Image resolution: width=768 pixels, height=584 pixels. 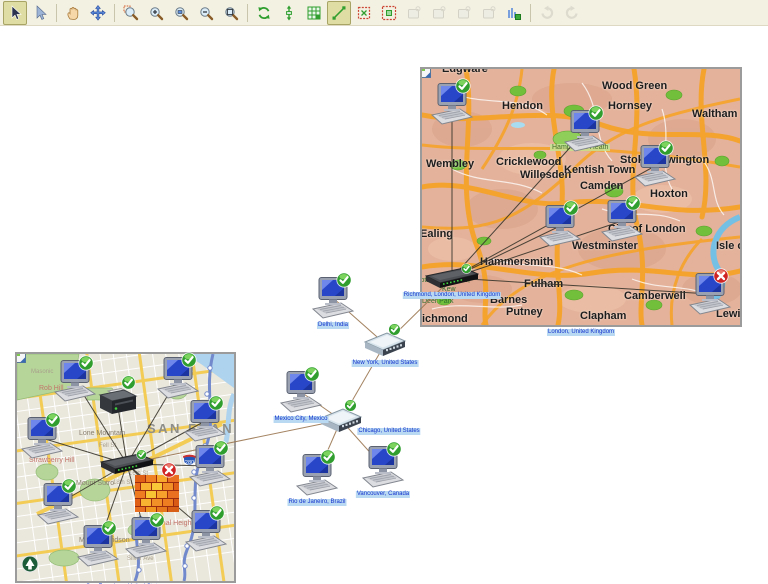 I want to click on zoomwin-icon, so click(x=182, y=13).